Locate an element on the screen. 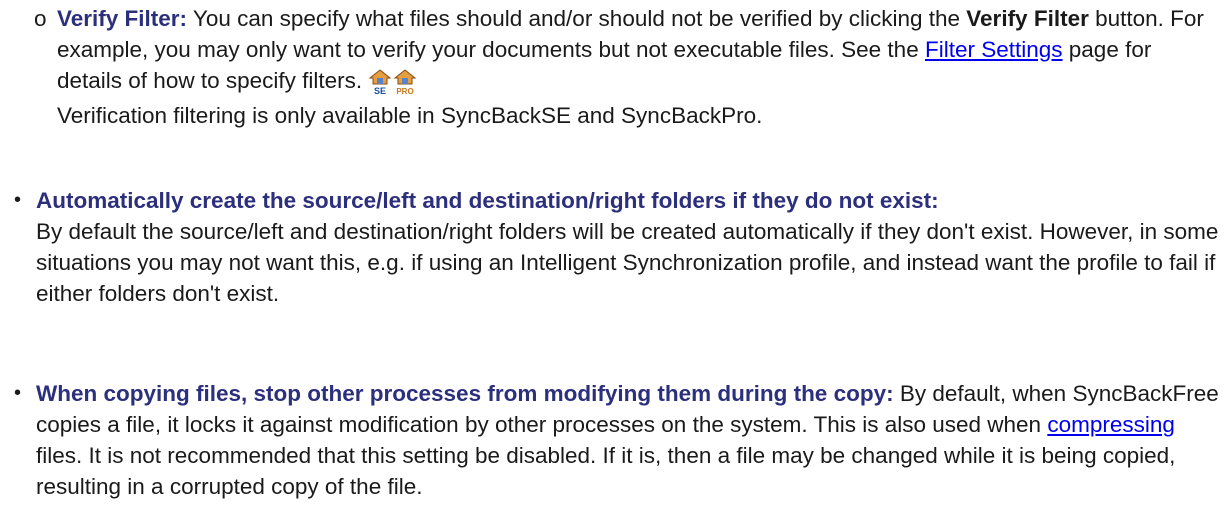 The width and height of the screenshot is (1229, 523). edition-icons: SE PRO is located at coordinates (393, 84).